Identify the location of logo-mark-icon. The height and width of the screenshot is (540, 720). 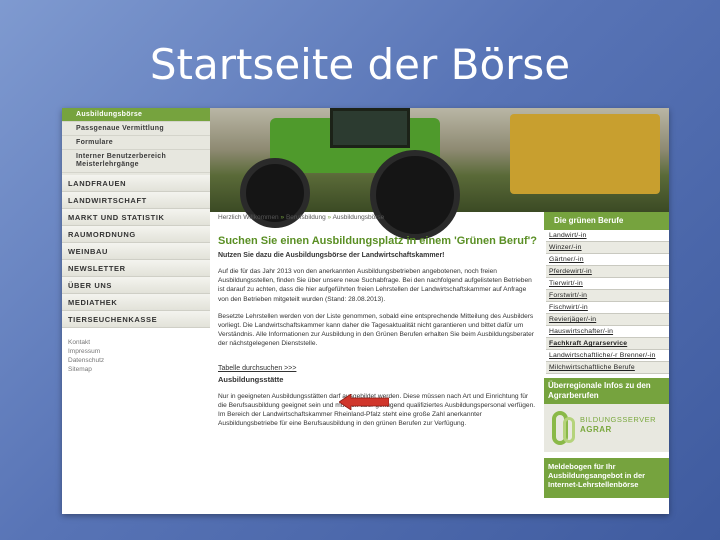
(569, 430).